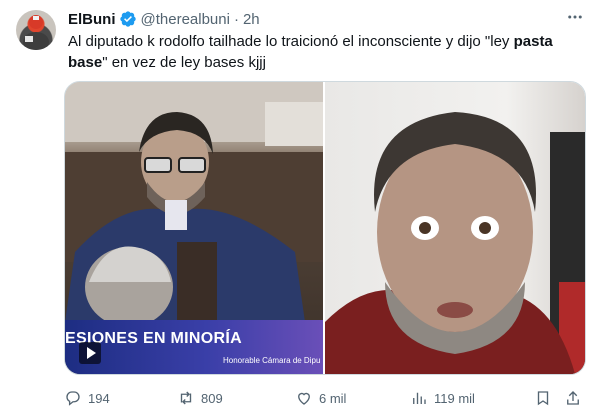 Image resolution: width=604 pixels, height=420 pixels. What do you see at coordinates (304, 398) in the screenshot?
I see `like-icon` at bounding box center [304, 398].